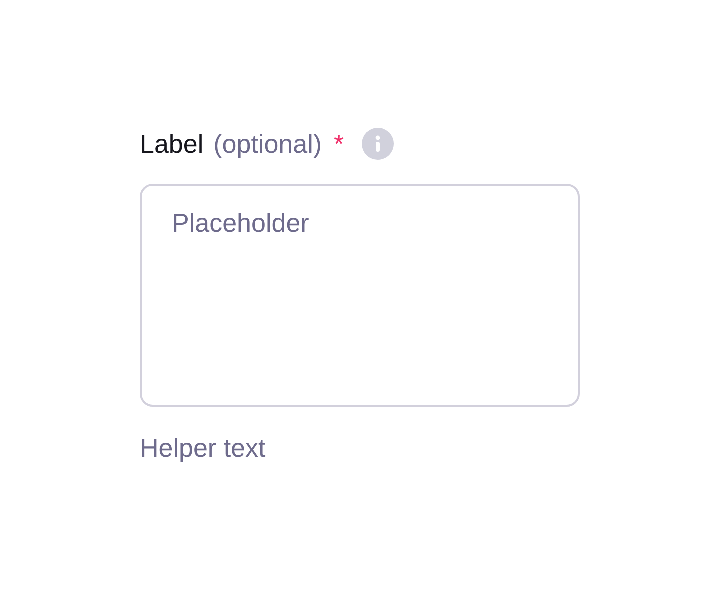 The width and height of the screenshot is (720, 592). What do you see at coordinates (203, 448) in the screenshot?
I see `helper-text: Helper text` at bounding box center [203, 448].